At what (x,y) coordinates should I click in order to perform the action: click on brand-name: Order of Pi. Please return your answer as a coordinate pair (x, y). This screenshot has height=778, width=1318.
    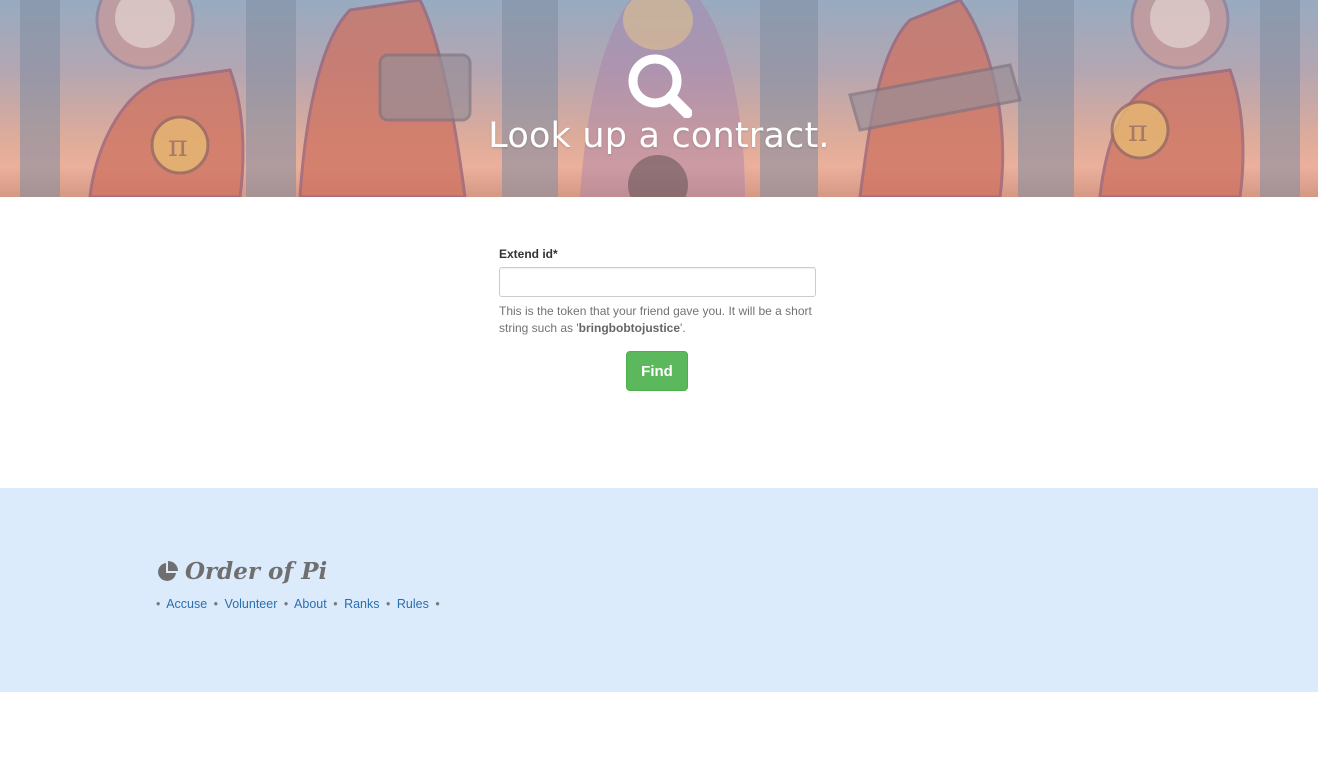
    Looking at the image, I should click on (256, 571).